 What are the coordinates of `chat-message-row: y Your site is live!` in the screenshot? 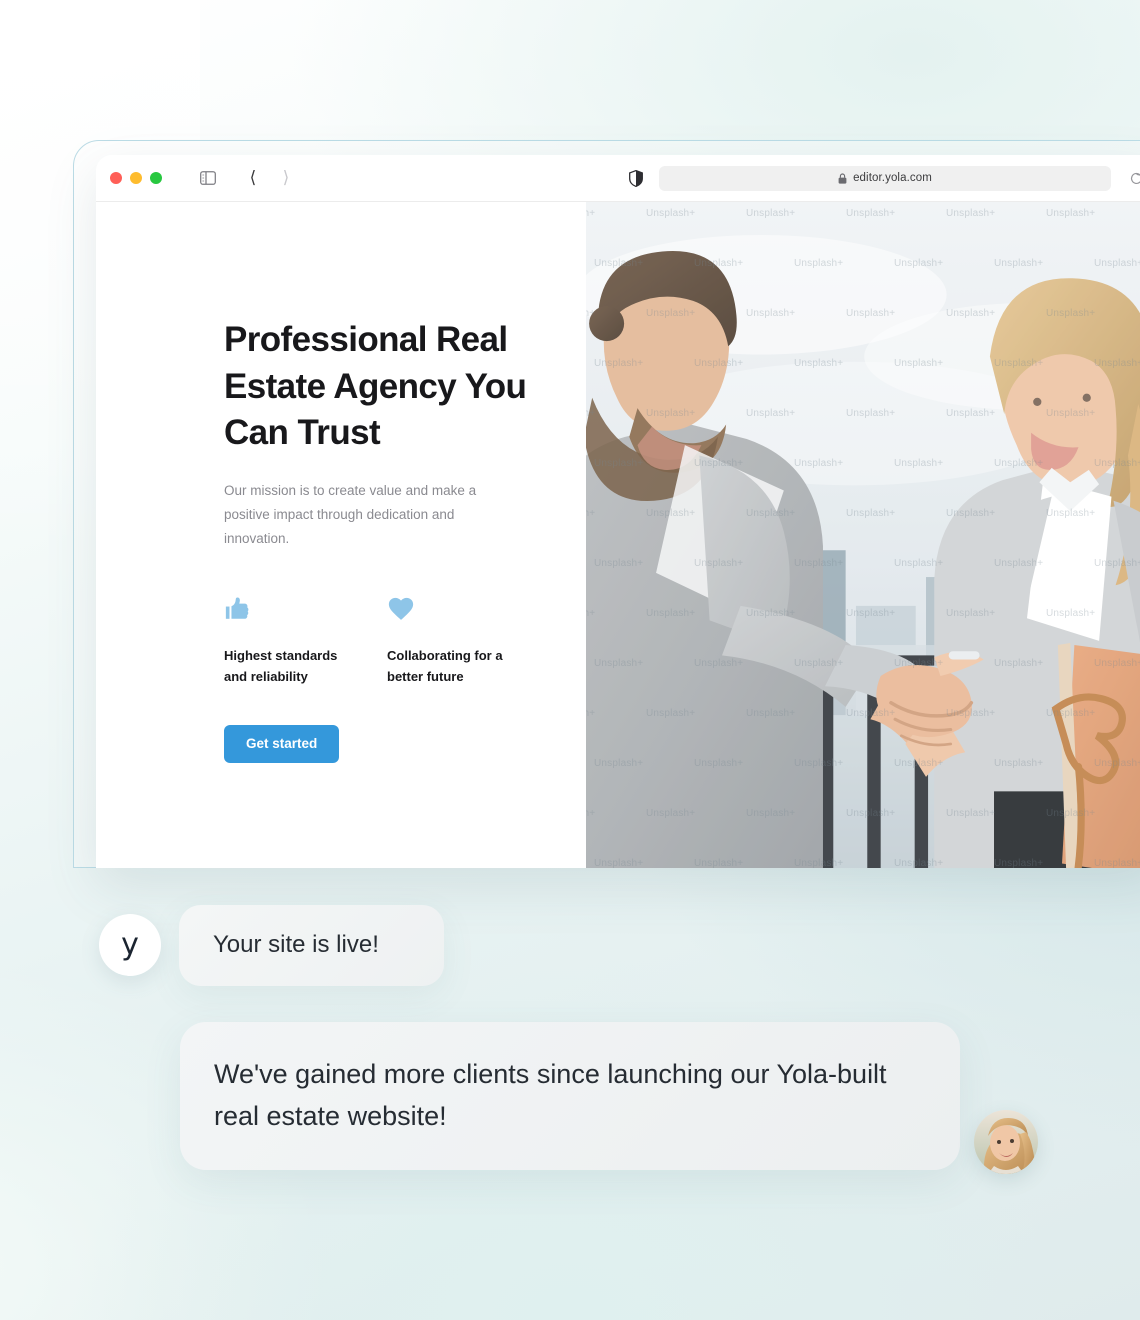 It's located at (271, 945).